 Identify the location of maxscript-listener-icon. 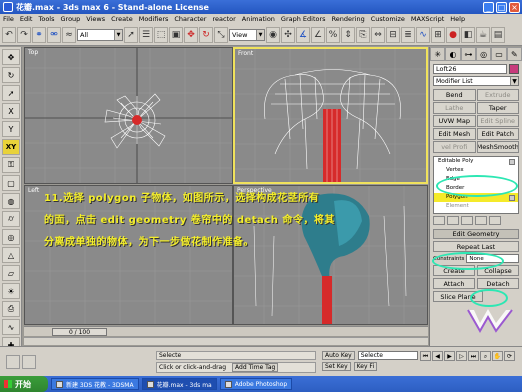
(13, 362).